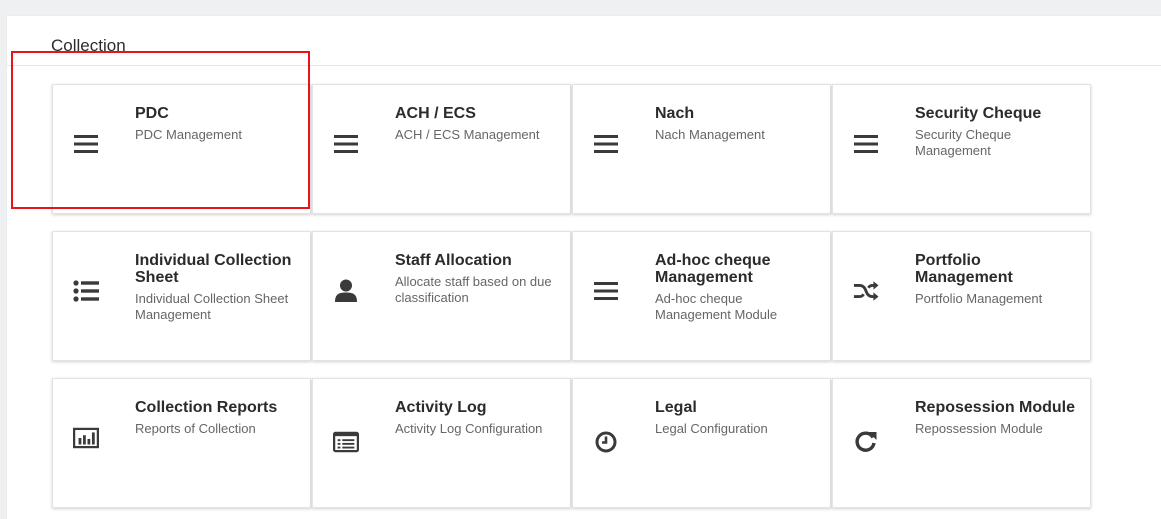  What do you see at coordinates (963, 142) in the screenshot?
I see `card-description: Security Cheque Management` at bounding box center [963, 142].